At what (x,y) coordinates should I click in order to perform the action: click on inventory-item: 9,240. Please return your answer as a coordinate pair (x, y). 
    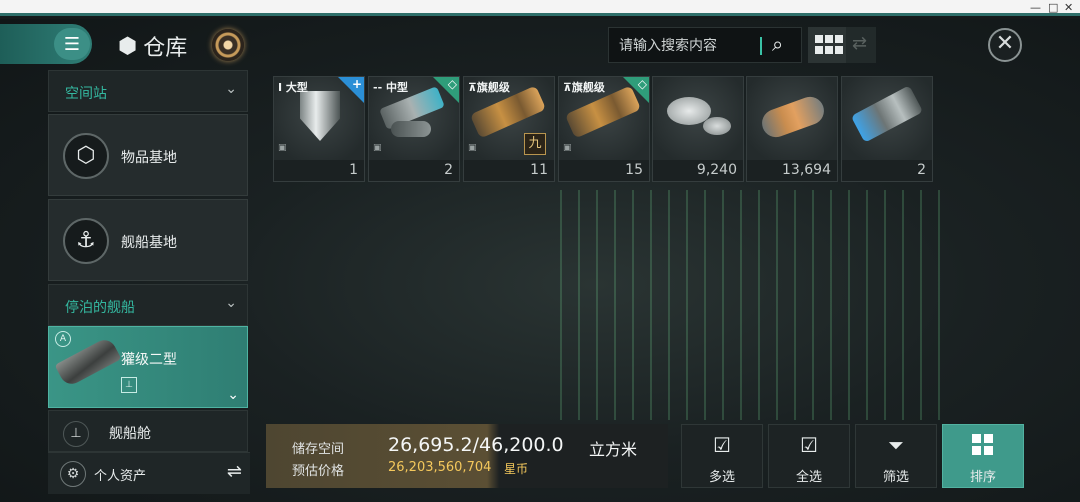
    Looking at the image, I should click on (698, 129).